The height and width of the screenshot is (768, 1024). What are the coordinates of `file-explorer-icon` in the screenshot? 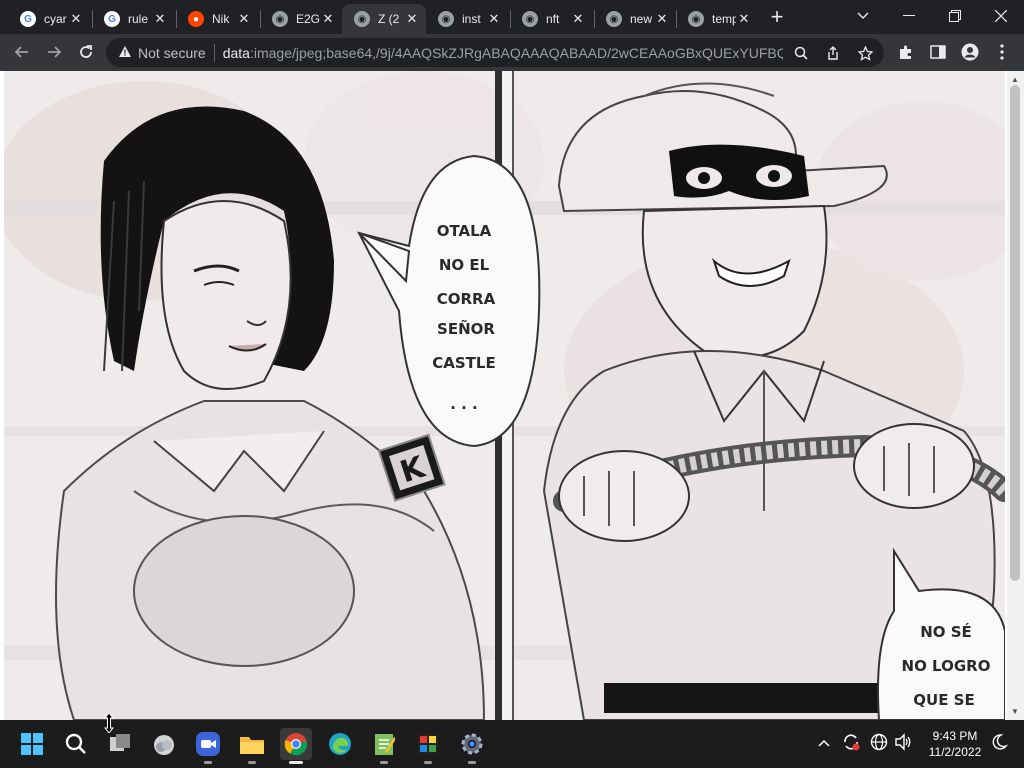 It's located at (252, 745).